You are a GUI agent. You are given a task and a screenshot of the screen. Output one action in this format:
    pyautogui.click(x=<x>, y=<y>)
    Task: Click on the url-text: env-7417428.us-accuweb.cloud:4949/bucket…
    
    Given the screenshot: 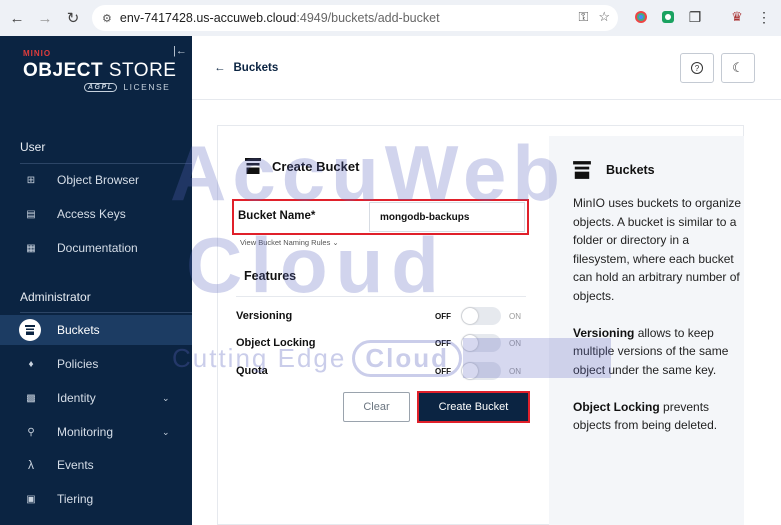 What is the action you would take?
    pyautogui.click(x=279, y=18)
    